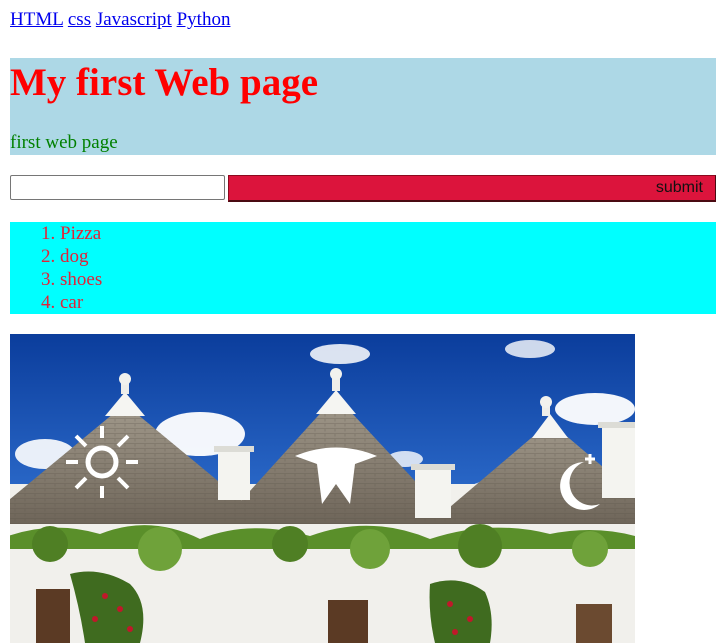  Describe the element at coordinates (64, 142) in the screenshot. I see `page-subtitle: first web page` at that location.